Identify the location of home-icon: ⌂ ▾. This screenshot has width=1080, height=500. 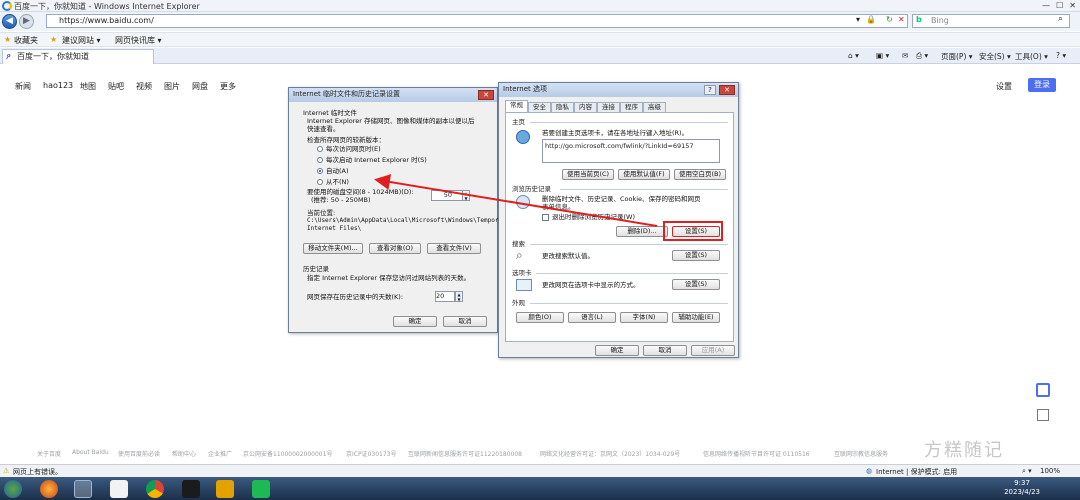
(853, 55).